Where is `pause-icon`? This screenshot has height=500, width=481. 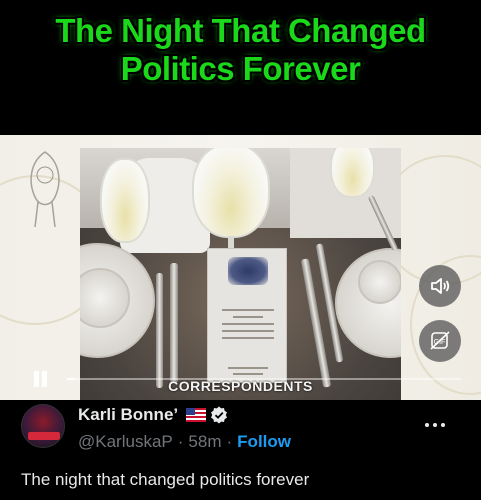 pause-icon is located at coordinates (36, 379).